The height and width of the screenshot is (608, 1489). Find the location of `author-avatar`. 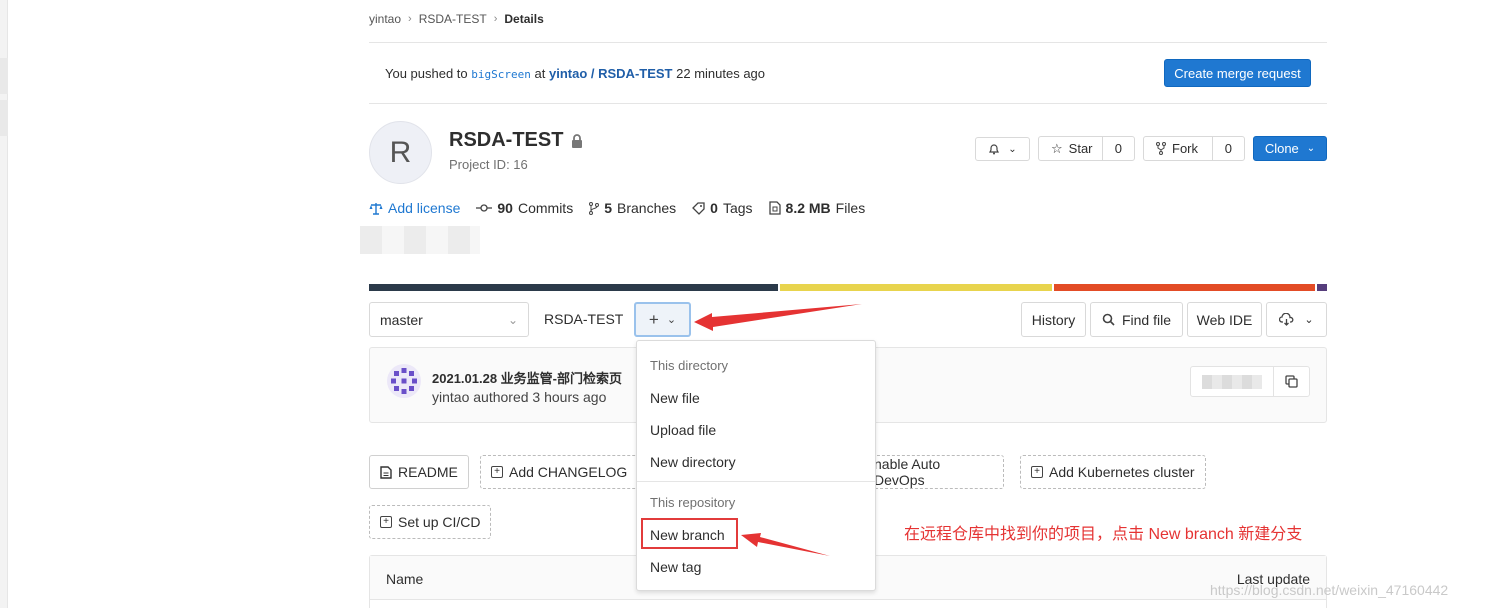

author-avatar is located at coordinates (404, 381).